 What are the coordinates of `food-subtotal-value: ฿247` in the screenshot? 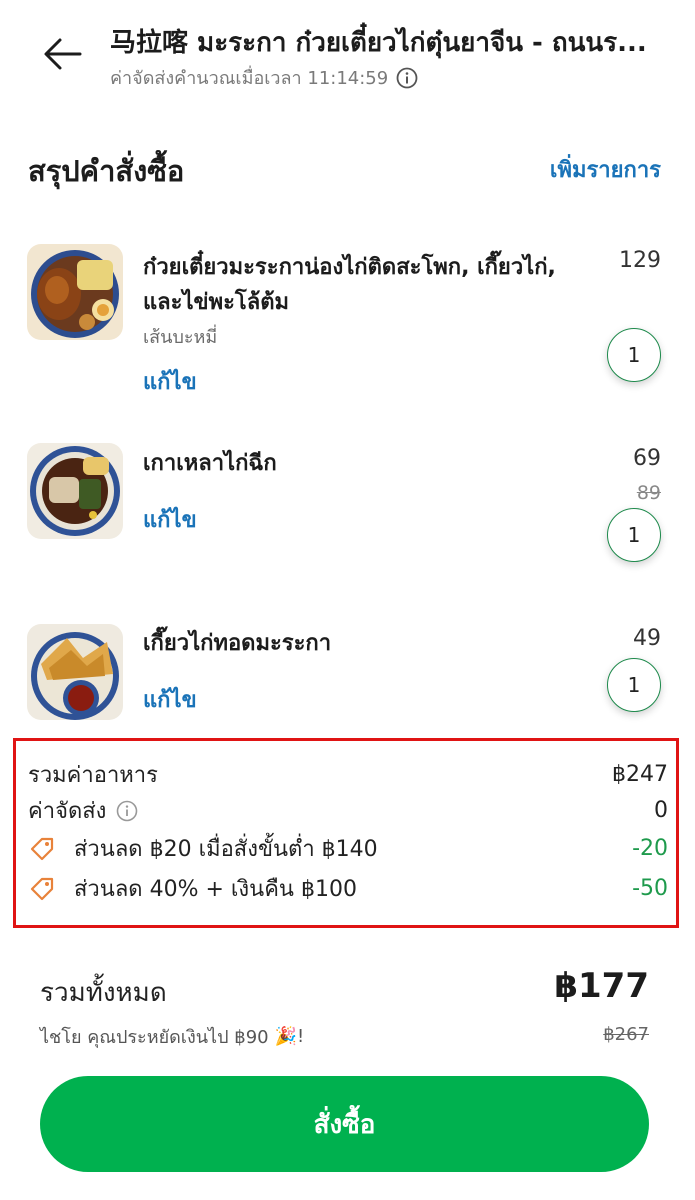 It's located at (640, 774).